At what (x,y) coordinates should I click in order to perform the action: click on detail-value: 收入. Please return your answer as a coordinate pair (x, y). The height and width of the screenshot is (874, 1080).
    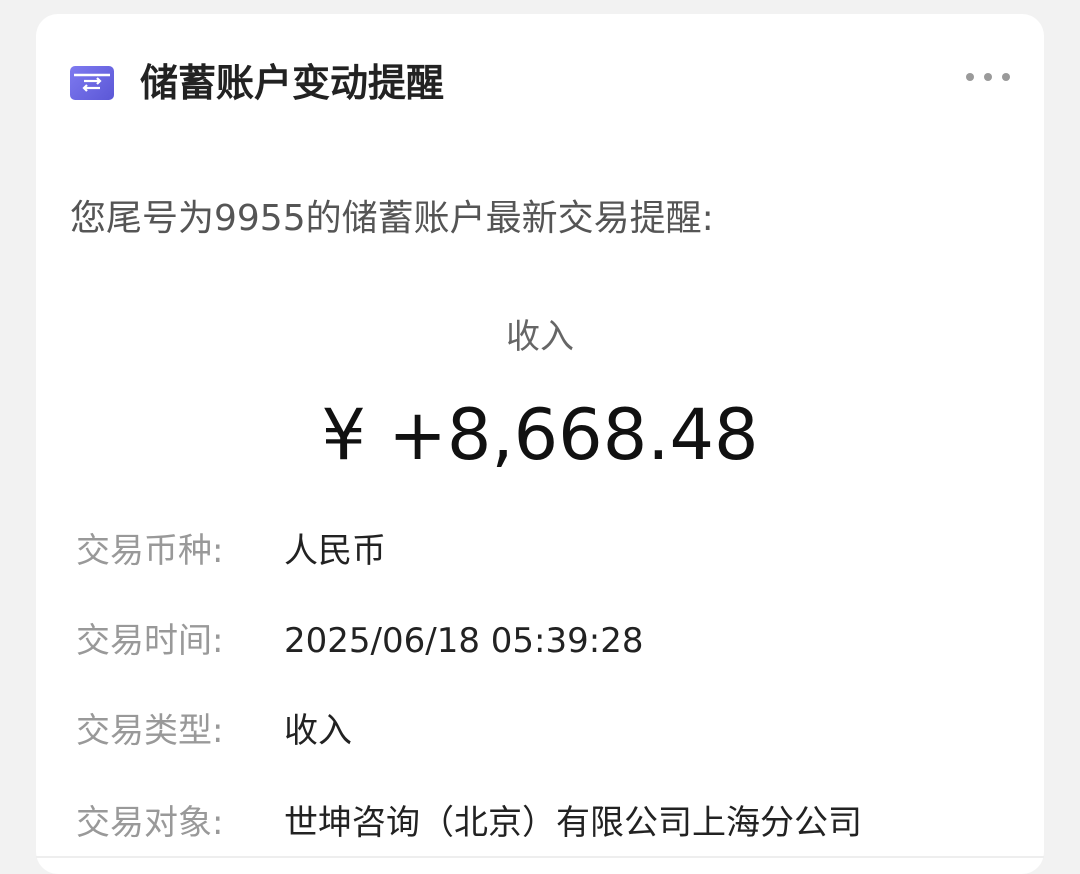
    Looking at the image, I should click on (318, 731).